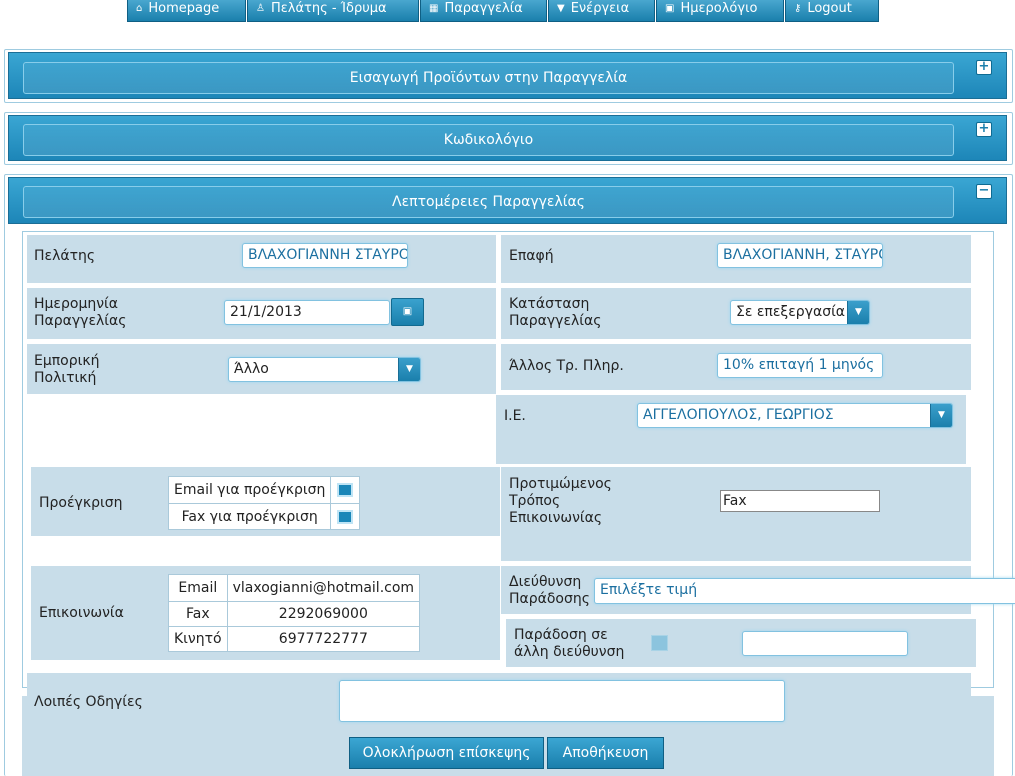  Describe the element at coordinates (488, 140) in the screenshot. I see `codebook-panel-title: Κωδικολόγιο` at that location.